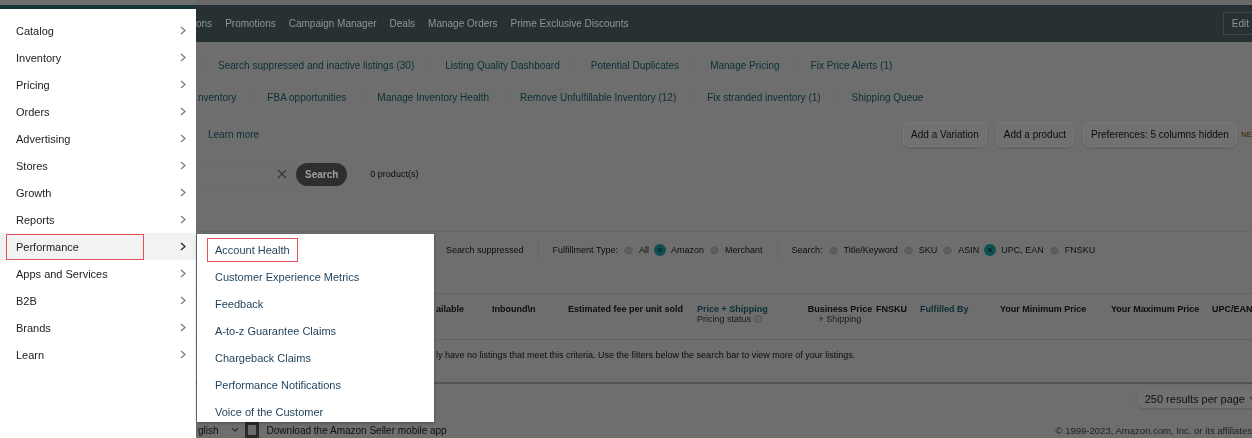 Image resolution: width=1252 pixels, height=438 pixels. Describe the element at coordinates (98, 84) in the screenshot. I see `menu-item: Pricing` at that location.